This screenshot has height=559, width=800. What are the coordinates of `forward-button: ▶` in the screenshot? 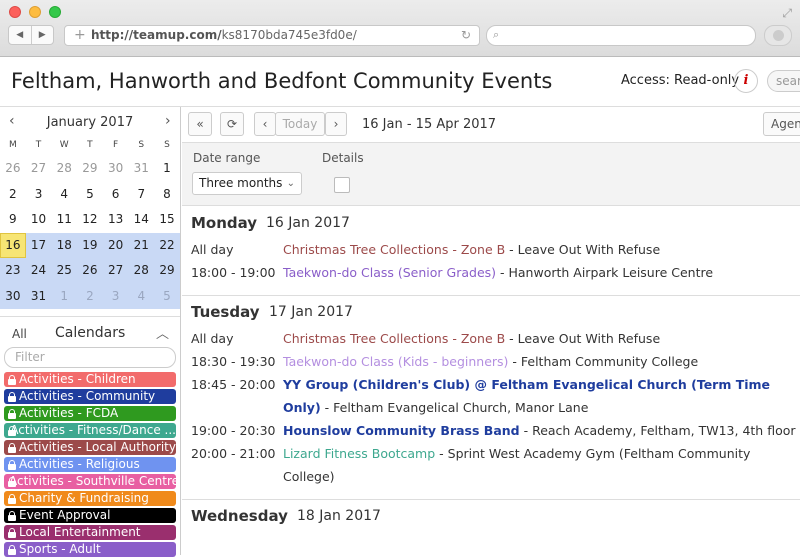 It's located at (43, 35).